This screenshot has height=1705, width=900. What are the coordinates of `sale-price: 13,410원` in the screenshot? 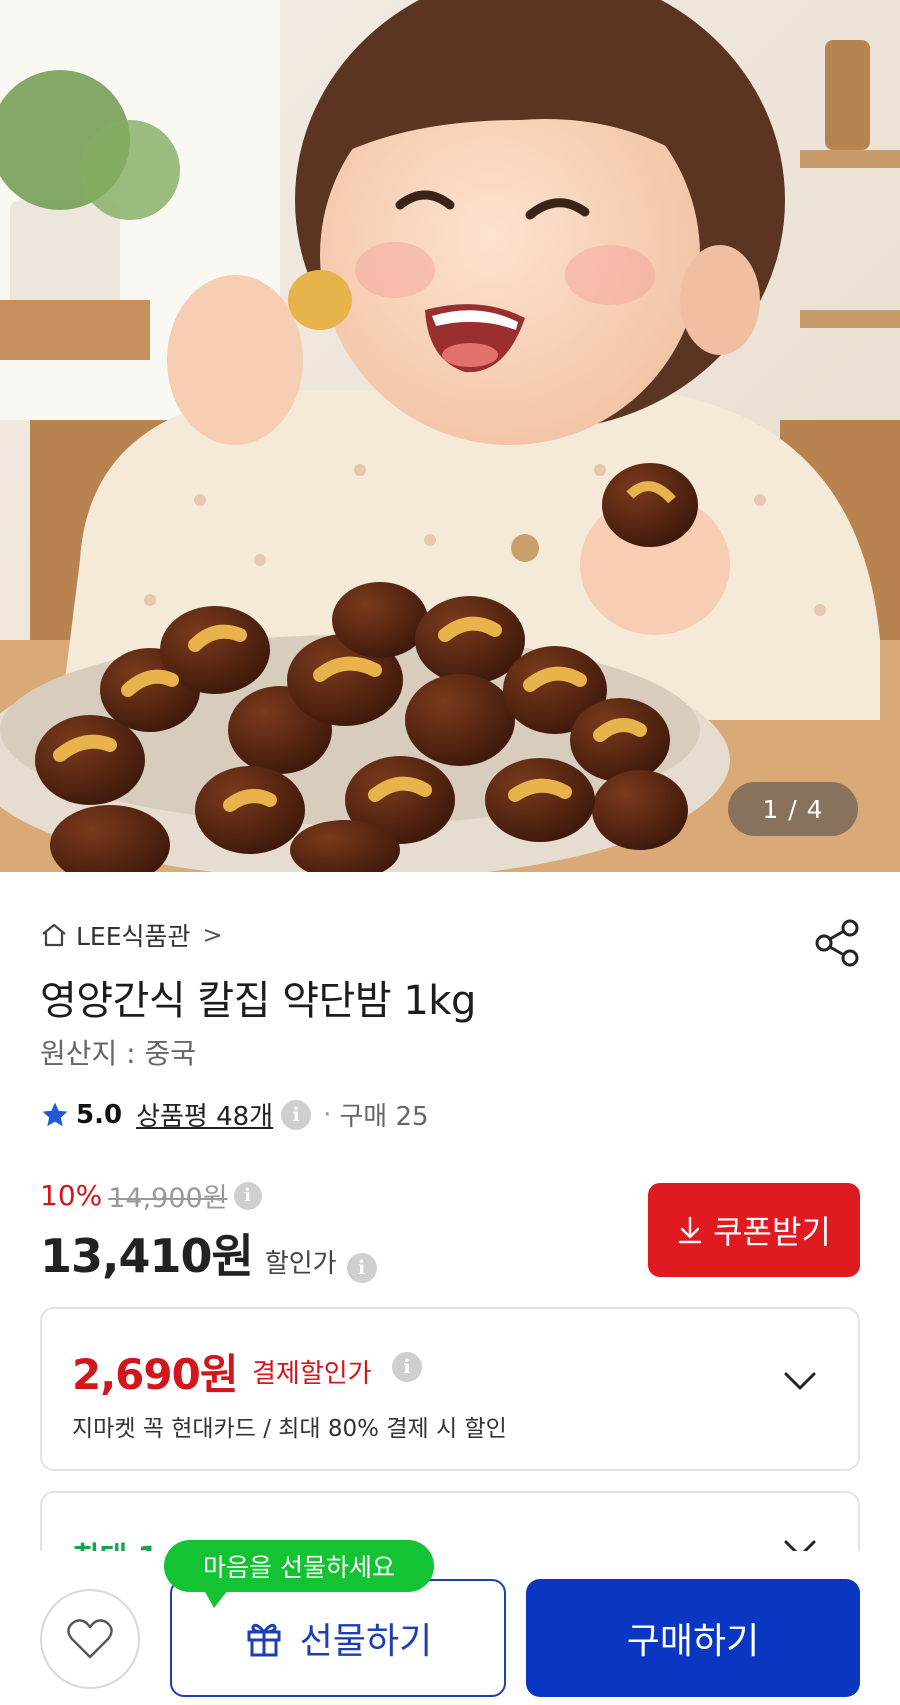 It's located at (147, 1256).